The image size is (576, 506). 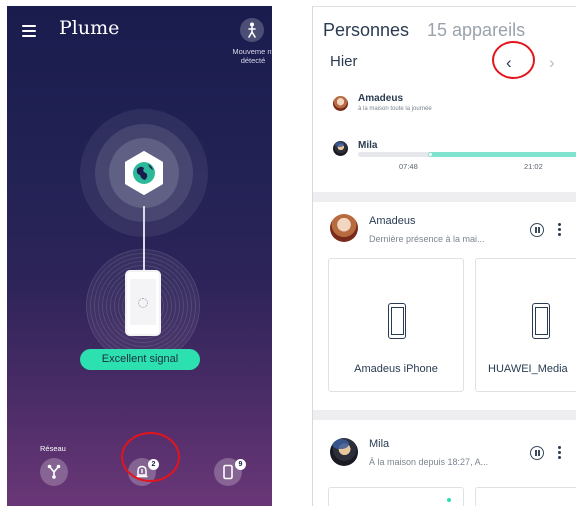 I want to click on motion-detected-label: Mouveme nt détecté, so click(x=252, y=56).